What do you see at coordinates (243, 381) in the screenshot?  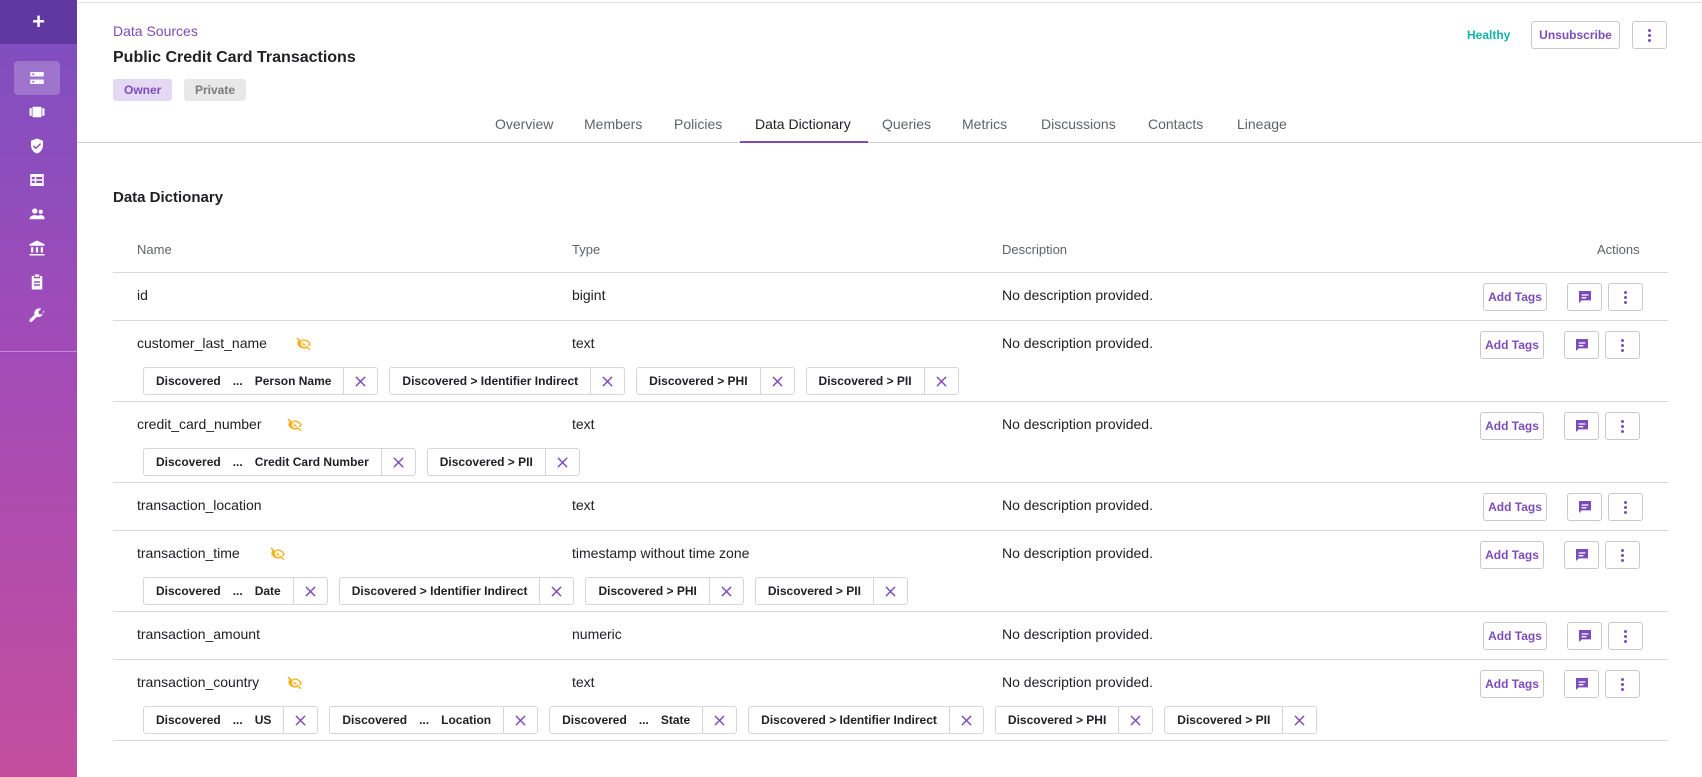 I see `tag-label: Discovered... Person Name` at bounding box center [243, 381].